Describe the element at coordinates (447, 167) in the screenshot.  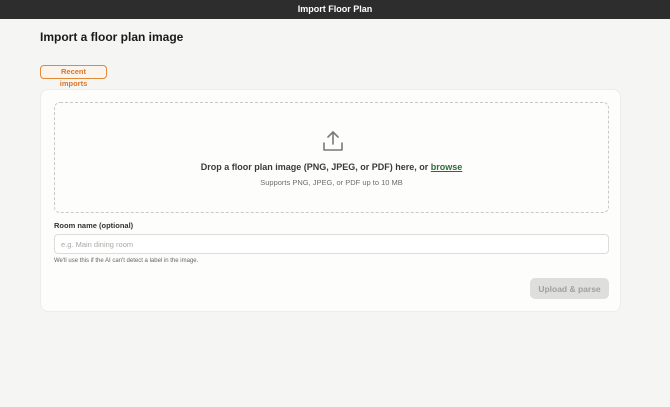
I see `browse-link: browse` at that location.